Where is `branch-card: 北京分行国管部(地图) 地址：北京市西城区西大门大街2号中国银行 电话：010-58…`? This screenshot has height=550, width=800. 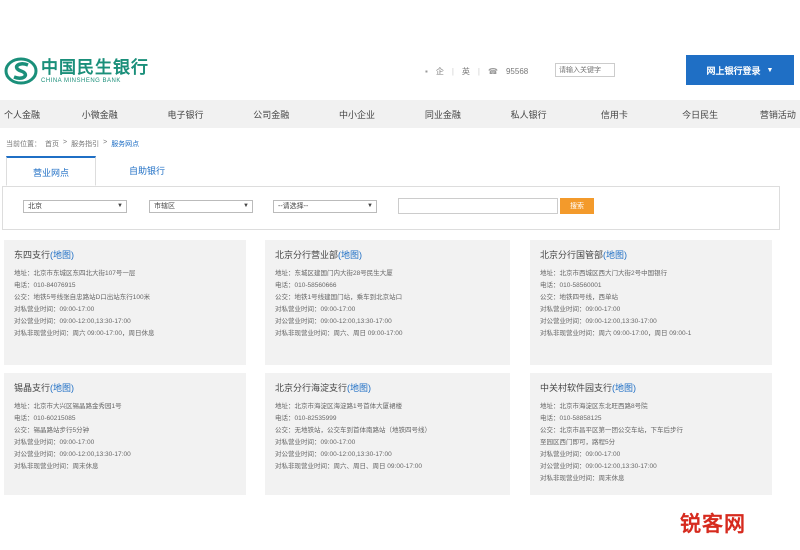 branch-card: 北京分行国管部(地图) 地址：北京市西城区西大门大街2号中国银行 电话：010-58… is located at coordinates (651, 302).